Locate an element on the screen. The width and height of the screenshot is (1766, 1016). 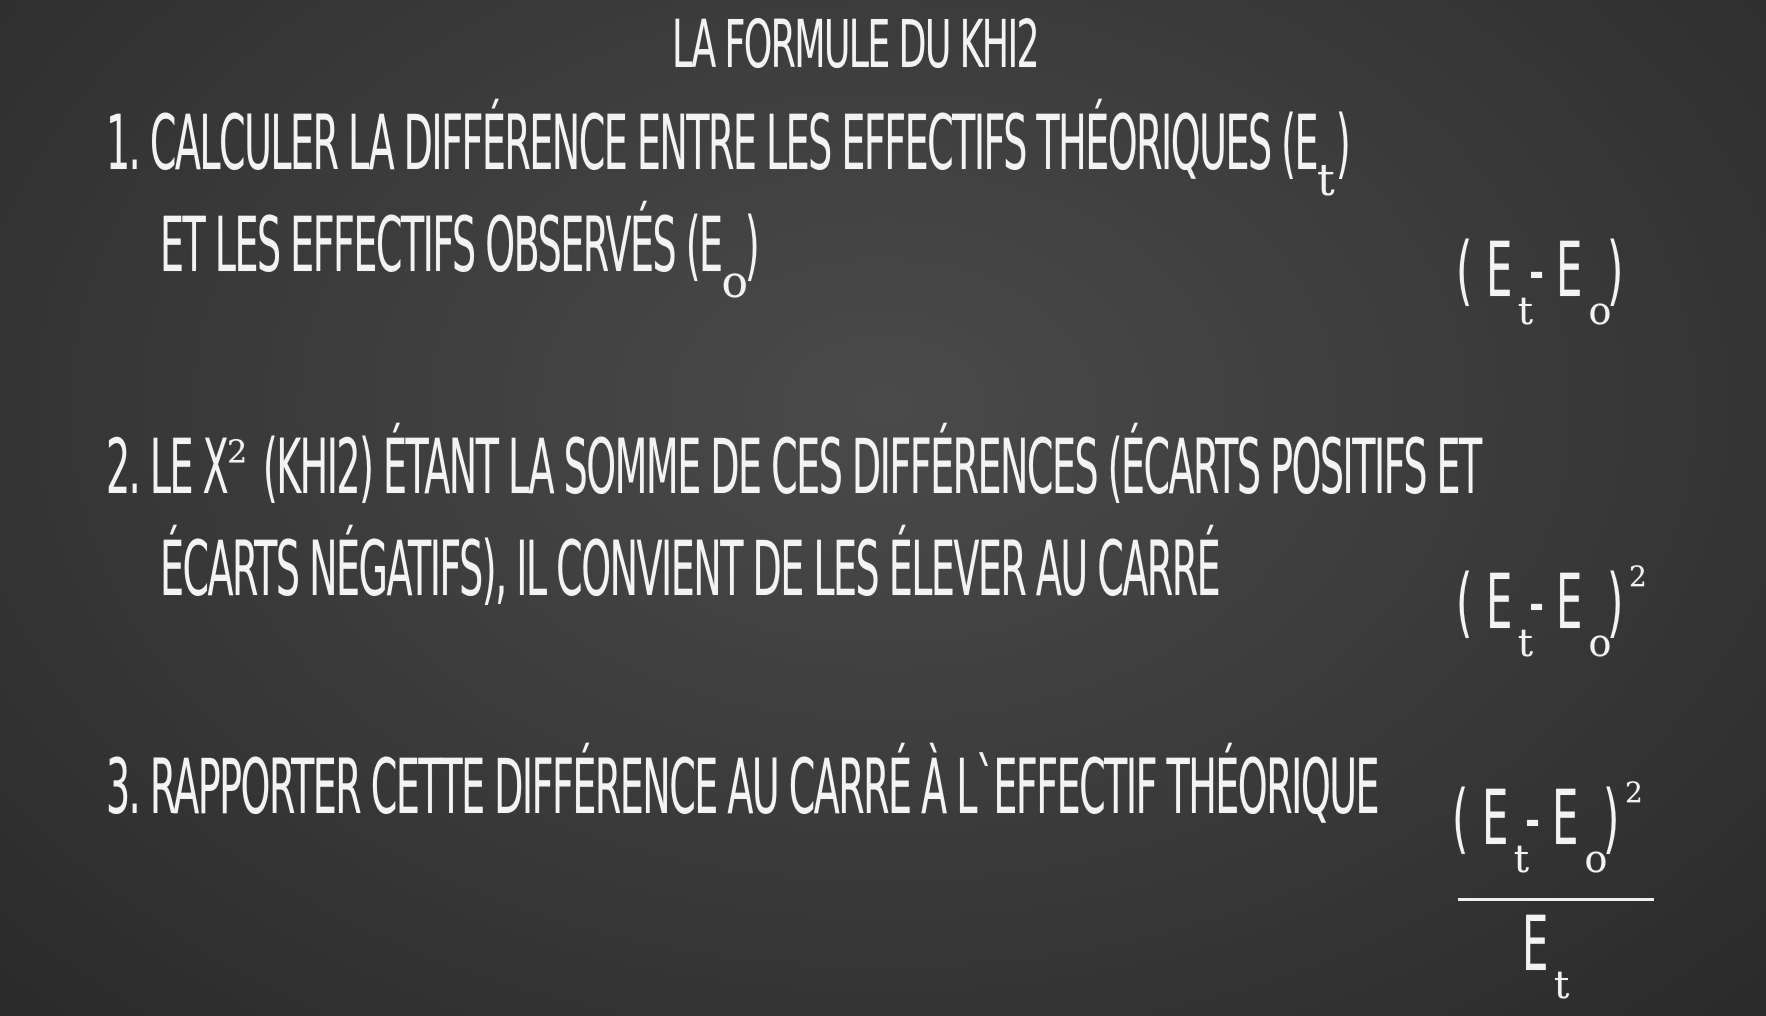
step-3-number: 3. is located at coordinates (123, 786).